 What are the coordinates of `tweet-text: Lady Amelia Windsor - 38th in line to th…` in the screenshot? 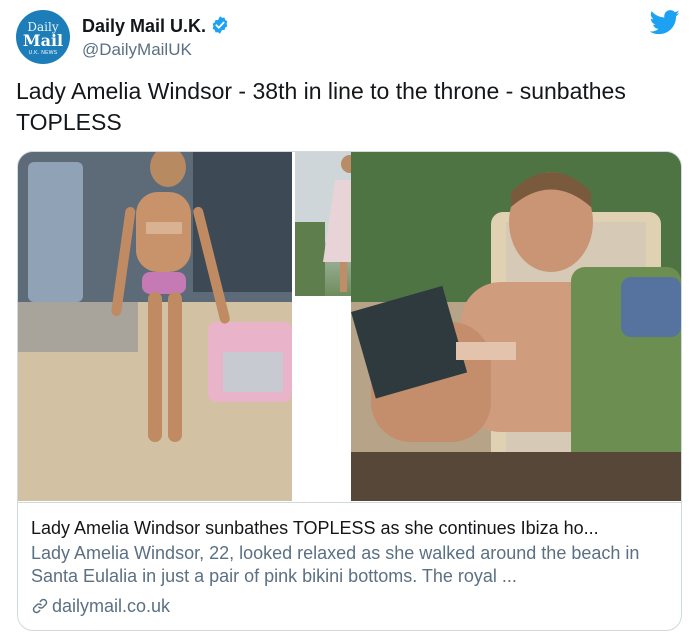 It's located at (321, 106).